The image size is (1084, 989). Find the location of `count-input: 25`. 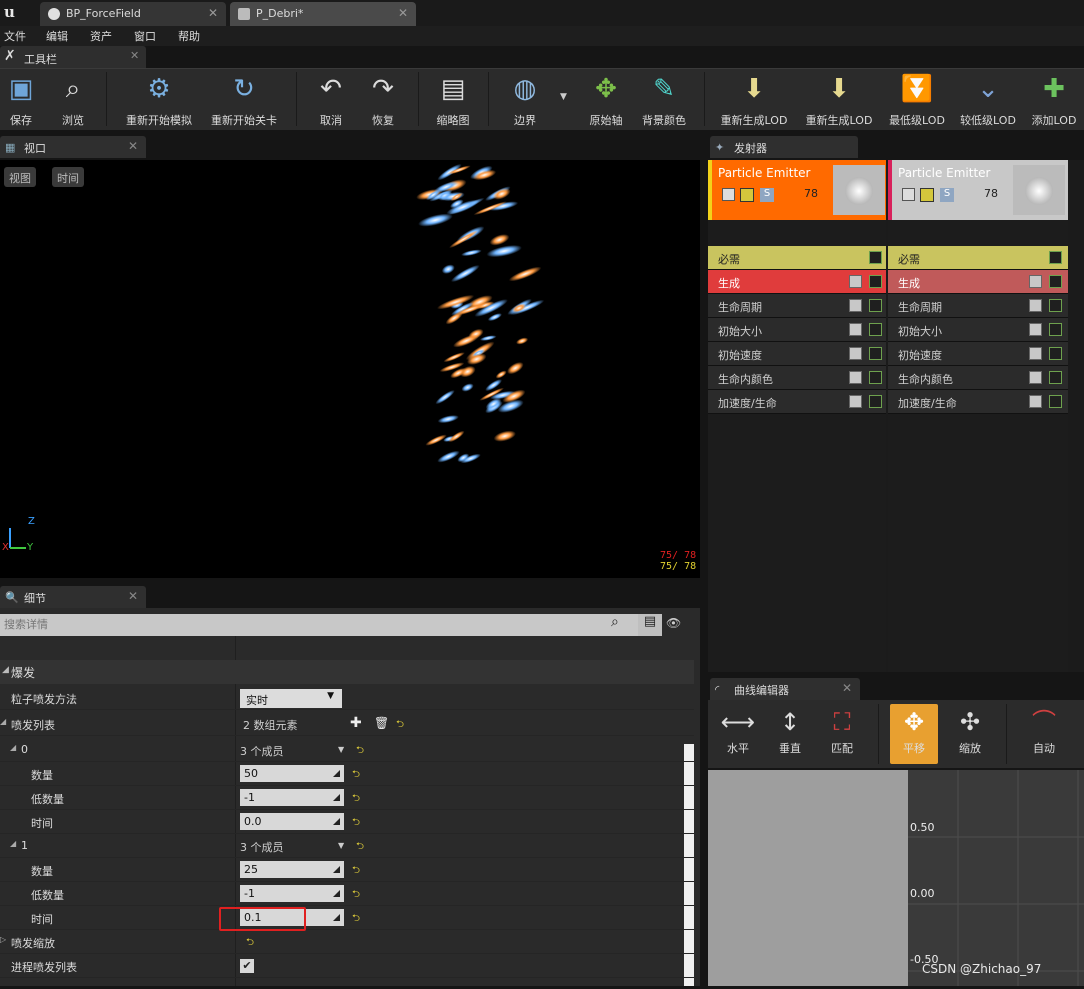

count-input: 25 is located at coordinates (292, 869).